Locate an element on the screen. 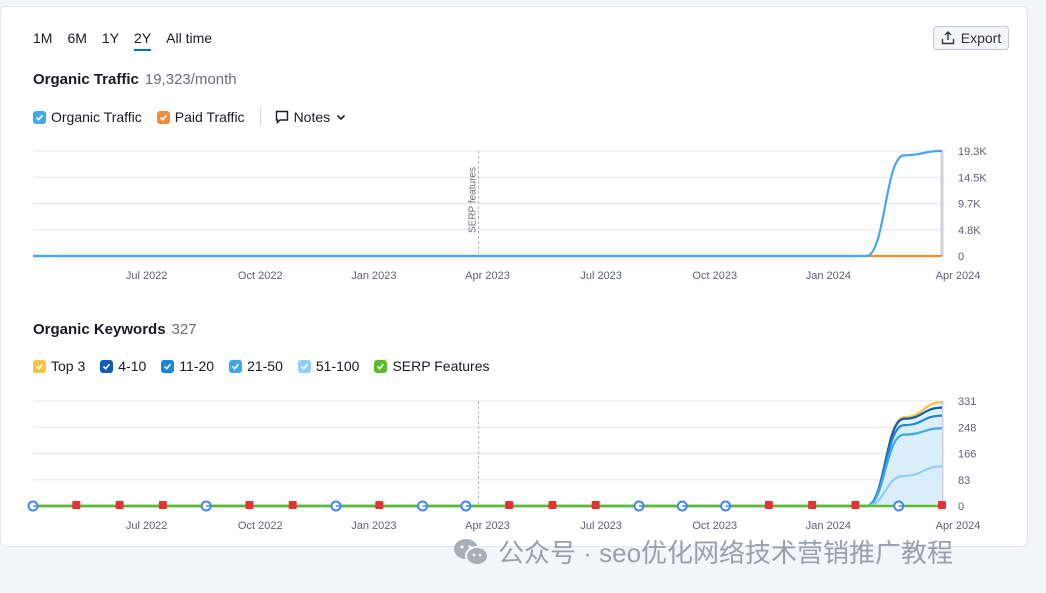 The image size is (1046, 593). y-tick-label: 166 is located at coordinates (967, 455).